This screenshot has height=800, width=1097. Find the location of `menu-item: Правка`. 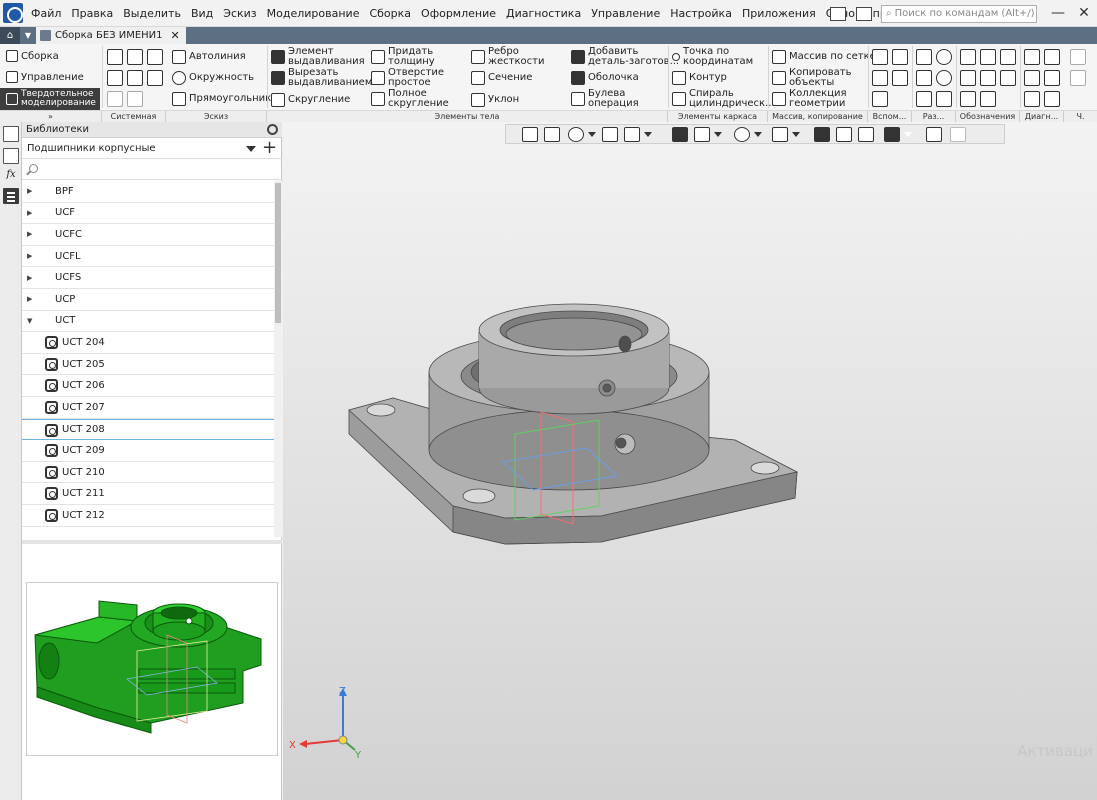

menu-item: Правка is located at coordinates (92, 13).